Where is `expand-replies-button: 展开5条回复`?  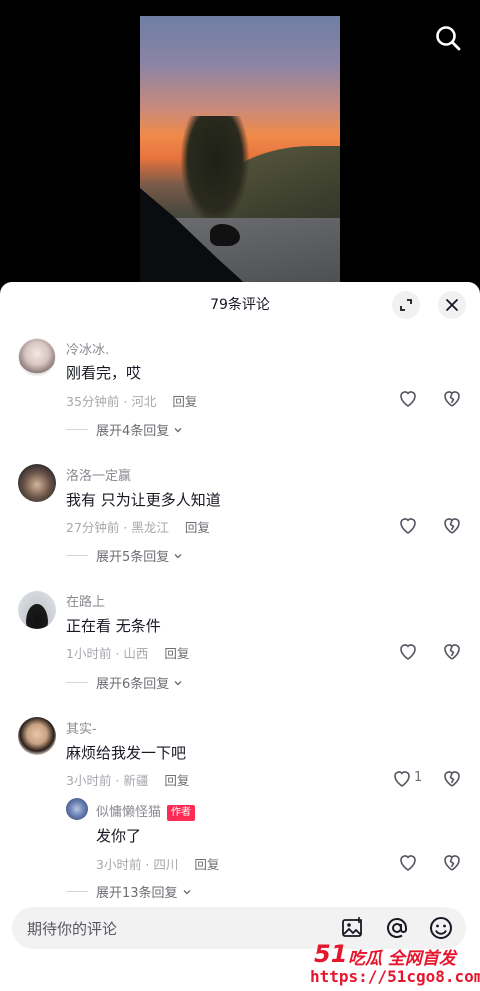
expand-replies-button: 展开5条回复 is located at coordinates (124, 555).